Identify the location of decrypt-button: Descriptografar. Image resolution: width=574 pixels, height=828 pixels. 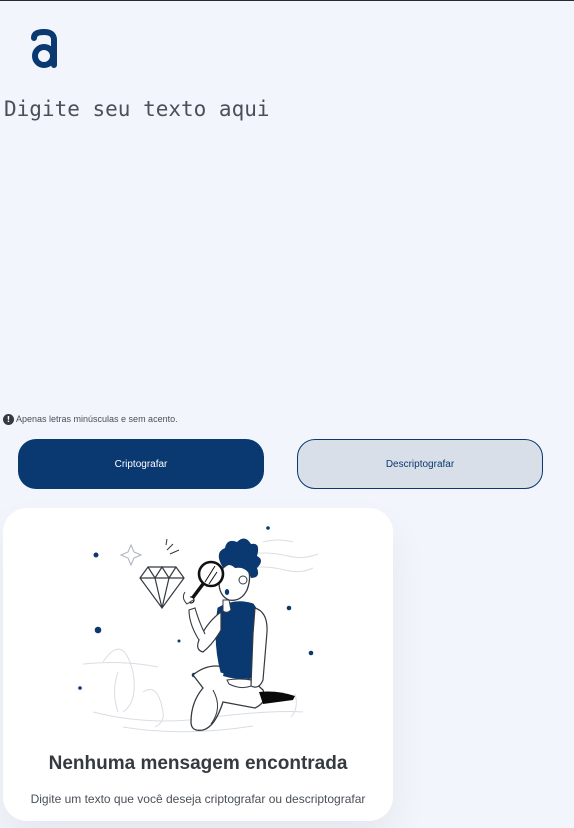
(420, 464).